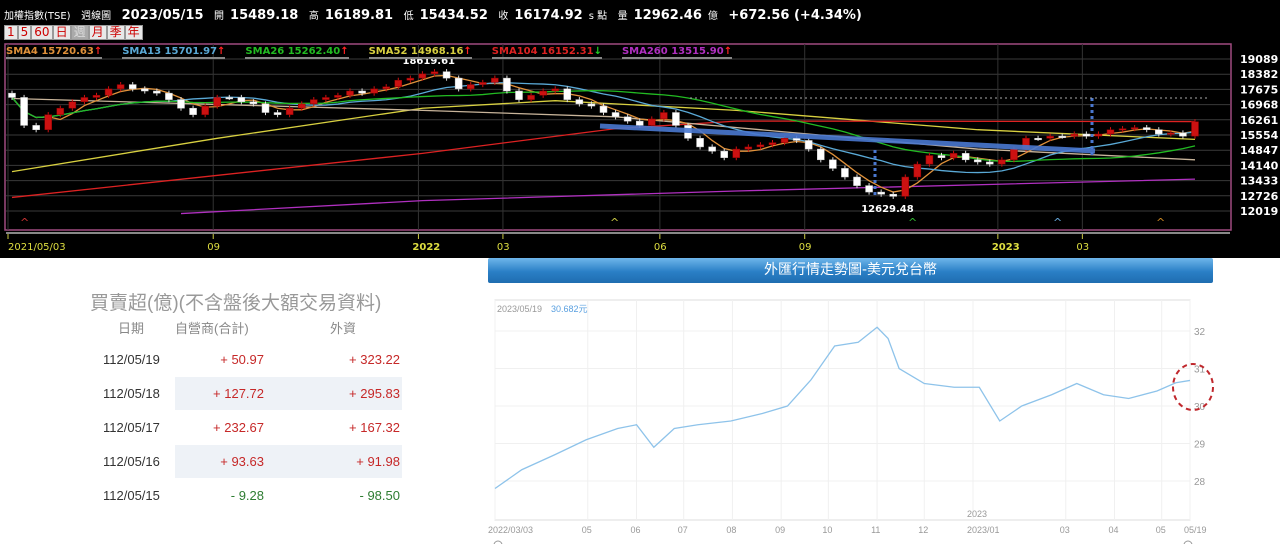 Image resolution: width=1280 pixels, height=544 pixels. What do you see at coordinates (660, 247) in the screenshot?
I see `x-tick-label: 06` at bounding box center [660, 247].